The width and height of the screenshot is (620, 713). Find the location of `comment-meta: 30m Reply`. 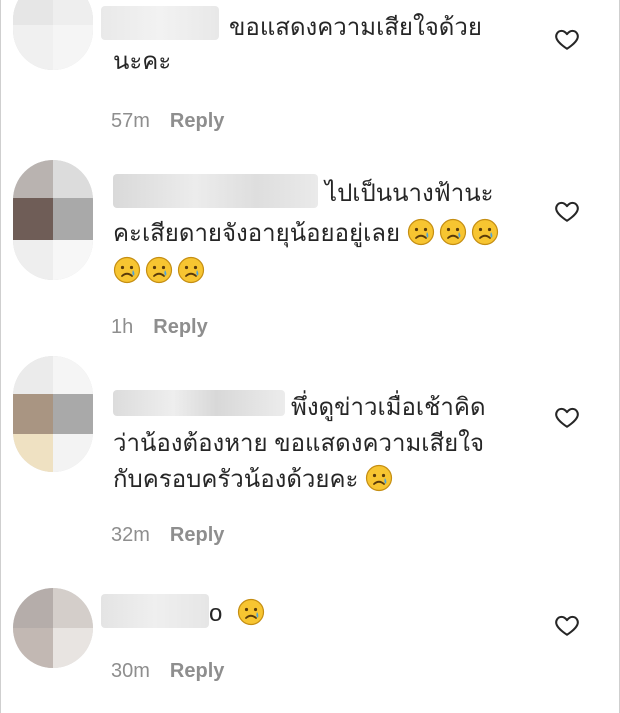

comment-meta: 30m Reply is located at coordinates (167, 671).